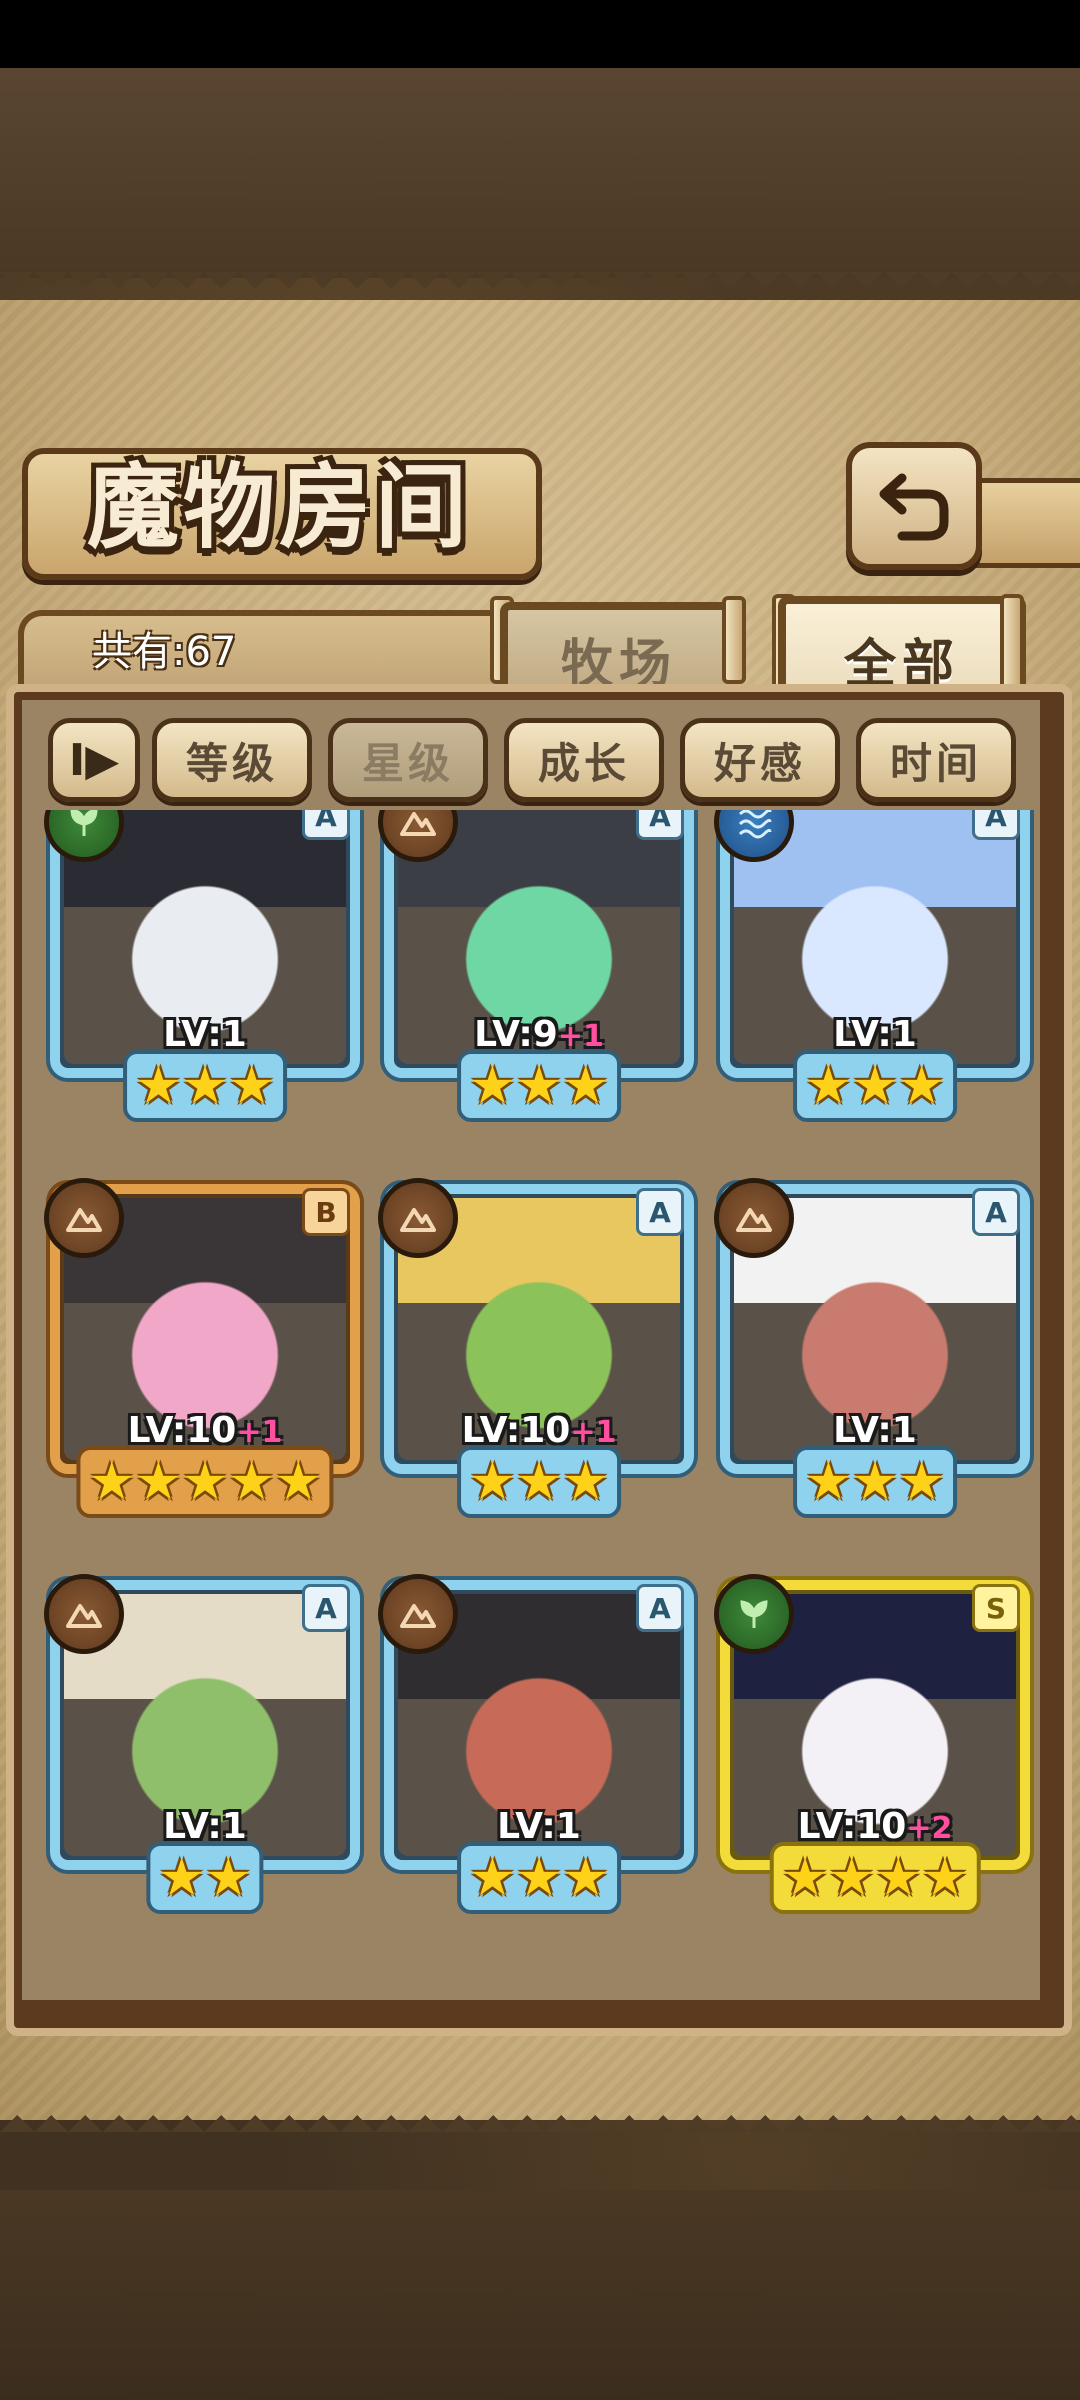 The height and width of the screenshot is (2400, 1080). What do you see at coordinates (202, 1744) in the screenshot?
I see `monster-card: A LV:1 ★ ★` at bounding box center [202, 1744].